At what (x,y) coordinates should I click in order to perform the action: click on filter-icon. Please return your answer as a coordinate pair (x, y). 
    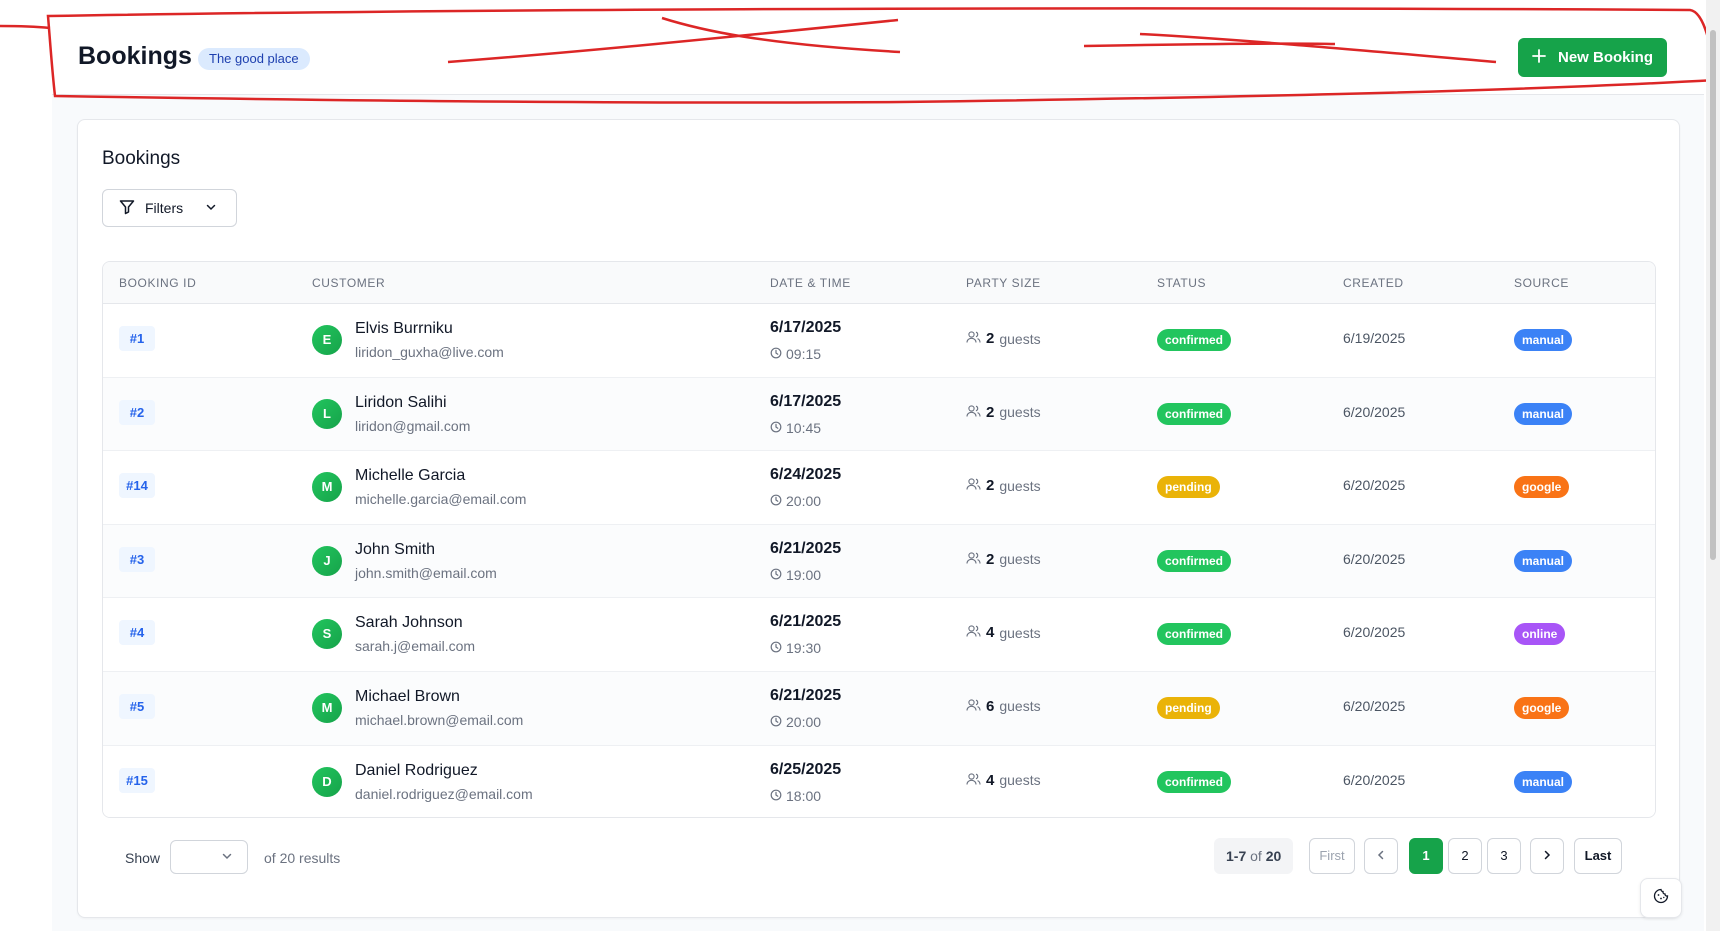
    Looking at the image, I should click on (127, 208).